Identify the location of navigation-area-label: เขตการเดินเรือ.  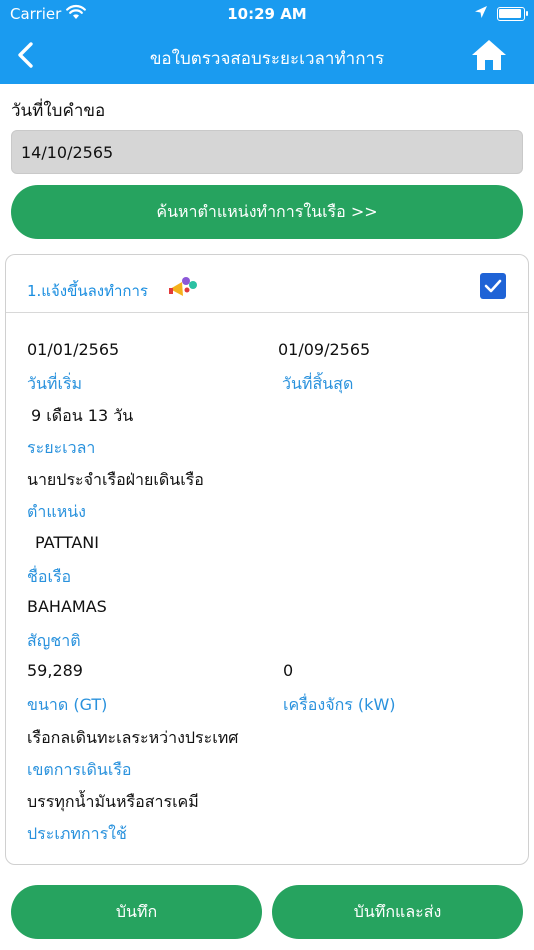
(79, 769).